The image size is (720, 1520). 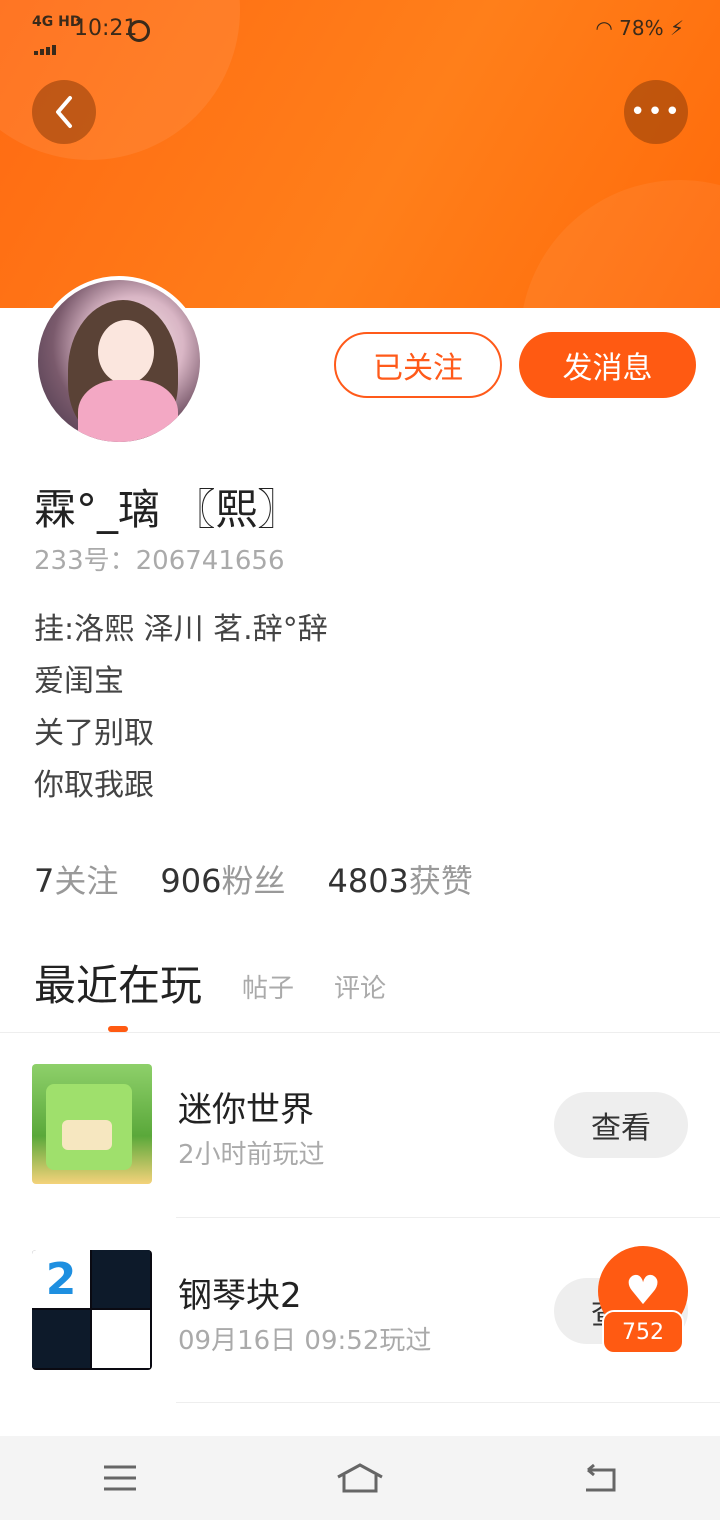 I want to click on bio: 挂:洛熙 泽川 茗.辞°辞 爱闺宝 关了别取 你取我跟, so click(x=181, y=708).